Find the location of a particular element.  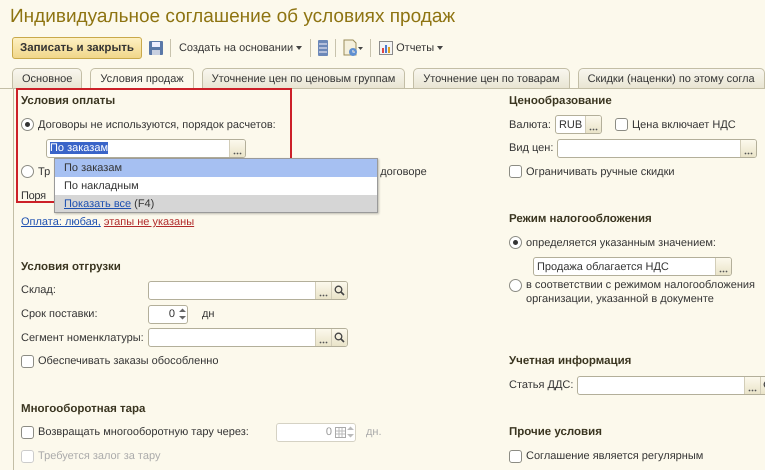

chart-icon is located at coordinates (386, 48).